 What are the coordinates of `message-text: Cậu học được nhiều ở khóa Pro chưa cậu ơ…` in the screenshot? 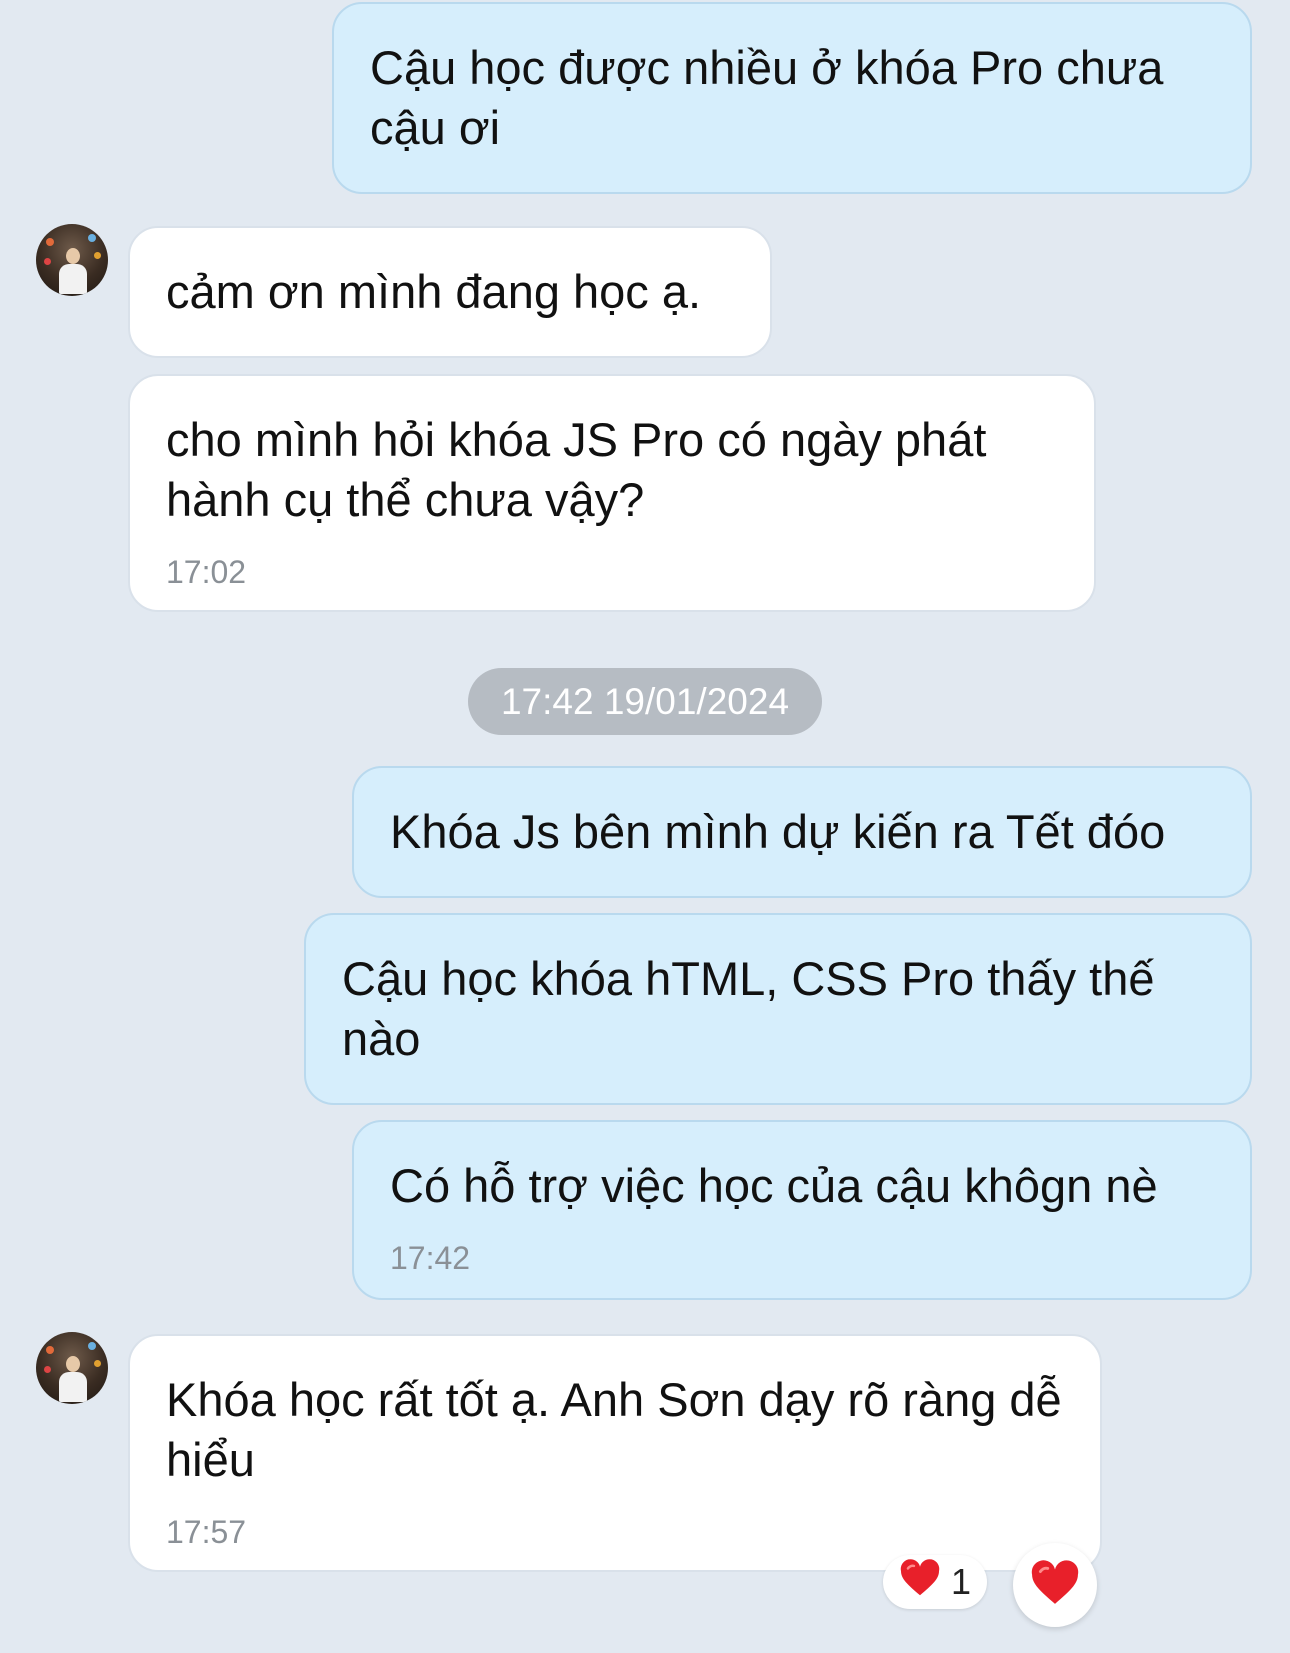 It's located at (767, 97).